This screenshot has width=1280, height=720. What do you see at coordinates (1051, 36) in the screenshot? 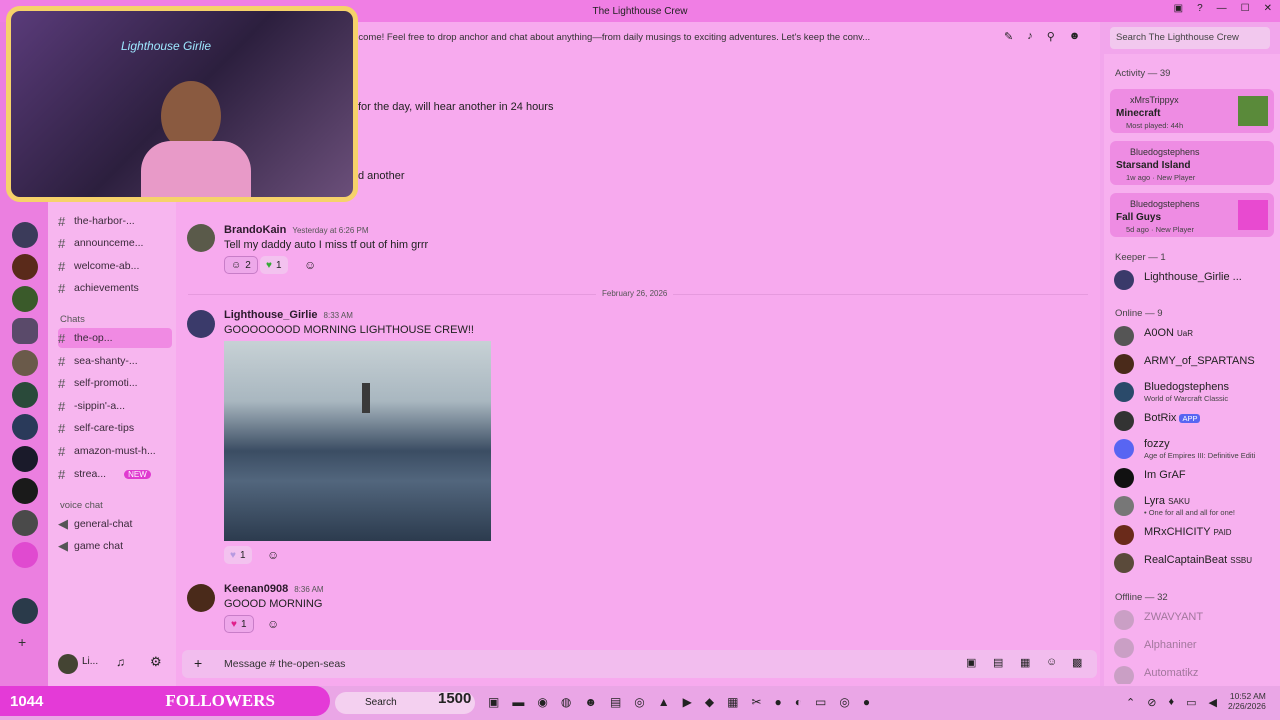
I see `pin-icon: ⚲` at bounding box center [1051, 36].